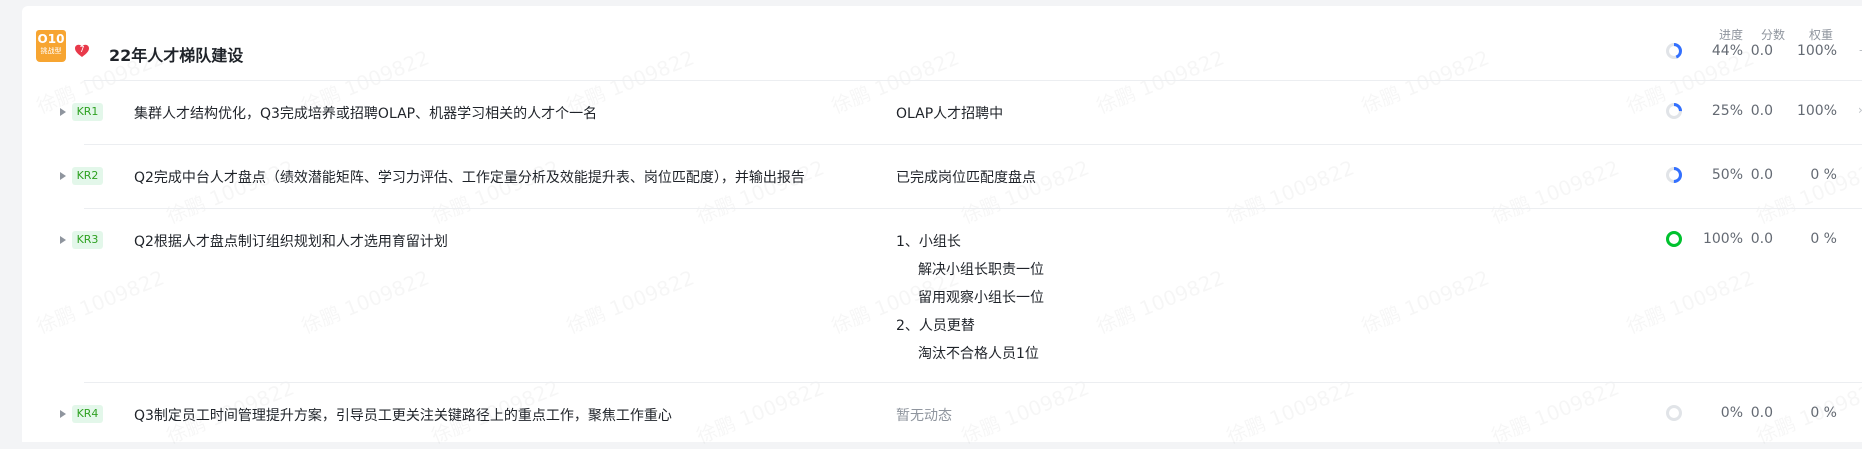 This screenshot has width=1862, height=449. What do you see at coordinates (1761, 51) in the screenshot?
I see `objective-score: 0.0` at bounding box center [1761, 51].